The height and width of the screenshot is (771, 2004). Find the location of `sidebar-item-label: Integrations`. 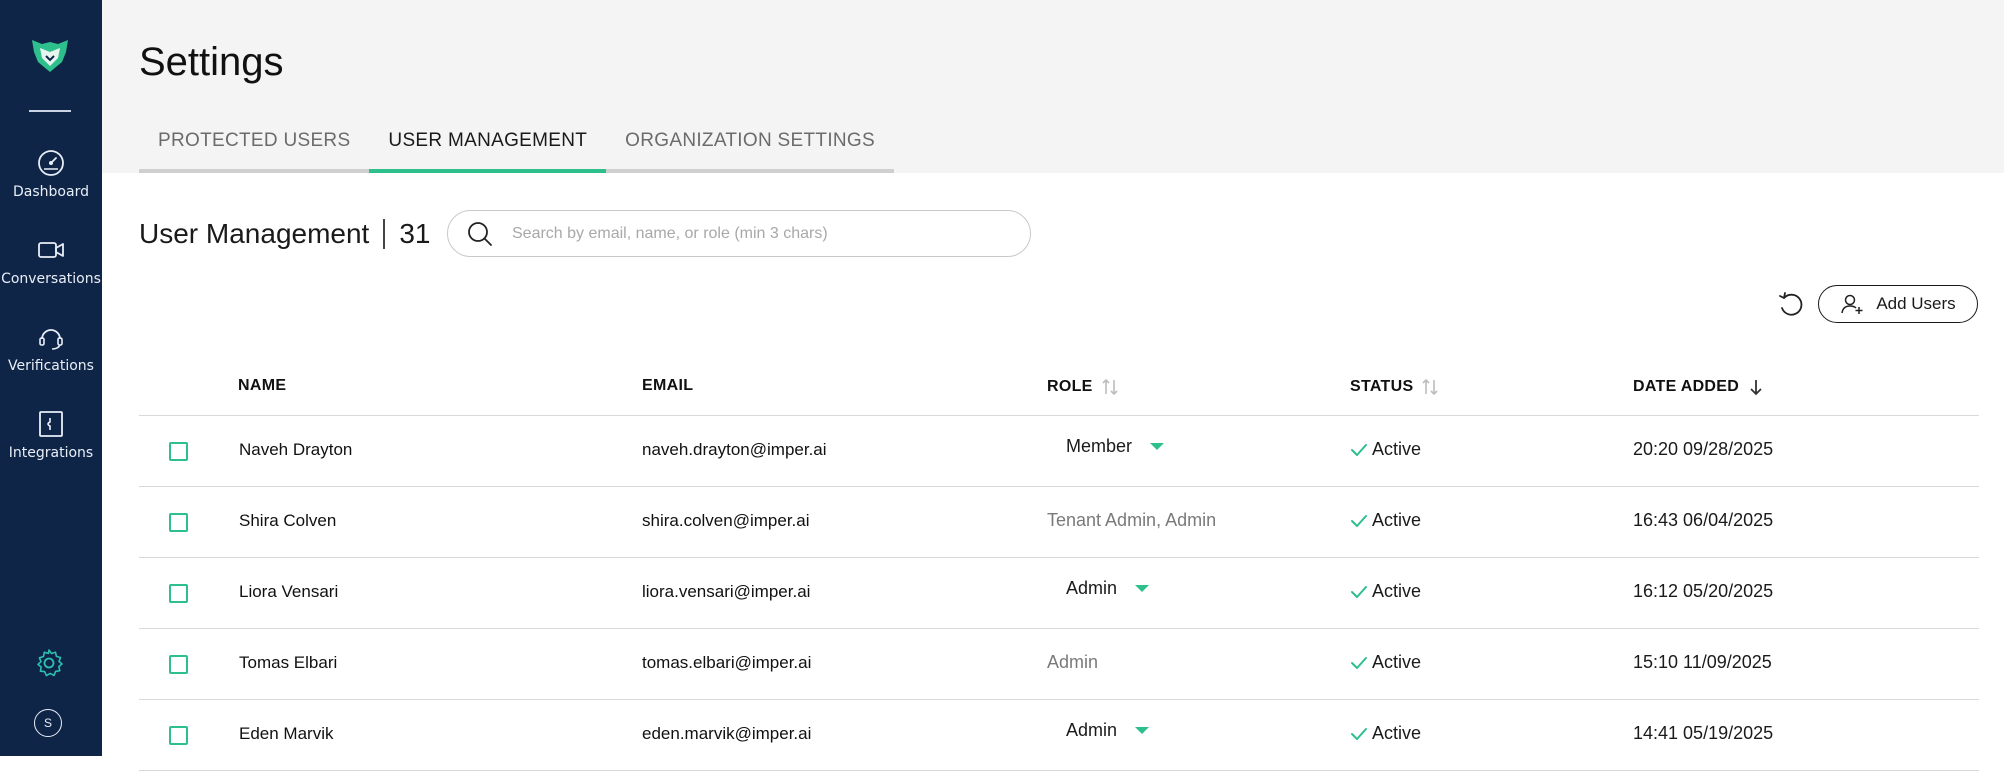

sidebar-item-label: Integrations is located at coordinates (51, 453).